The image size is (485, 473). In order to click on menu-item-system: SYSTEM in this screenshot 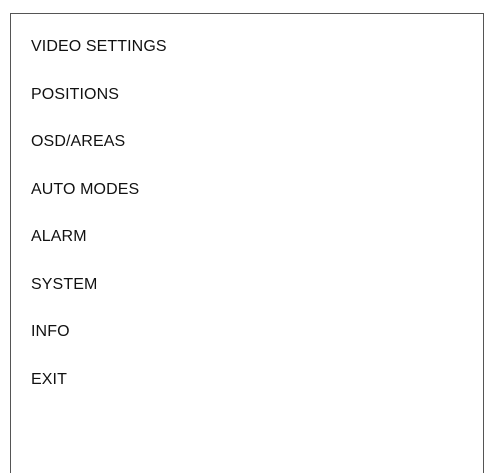, I will do `click(99, 299)`.